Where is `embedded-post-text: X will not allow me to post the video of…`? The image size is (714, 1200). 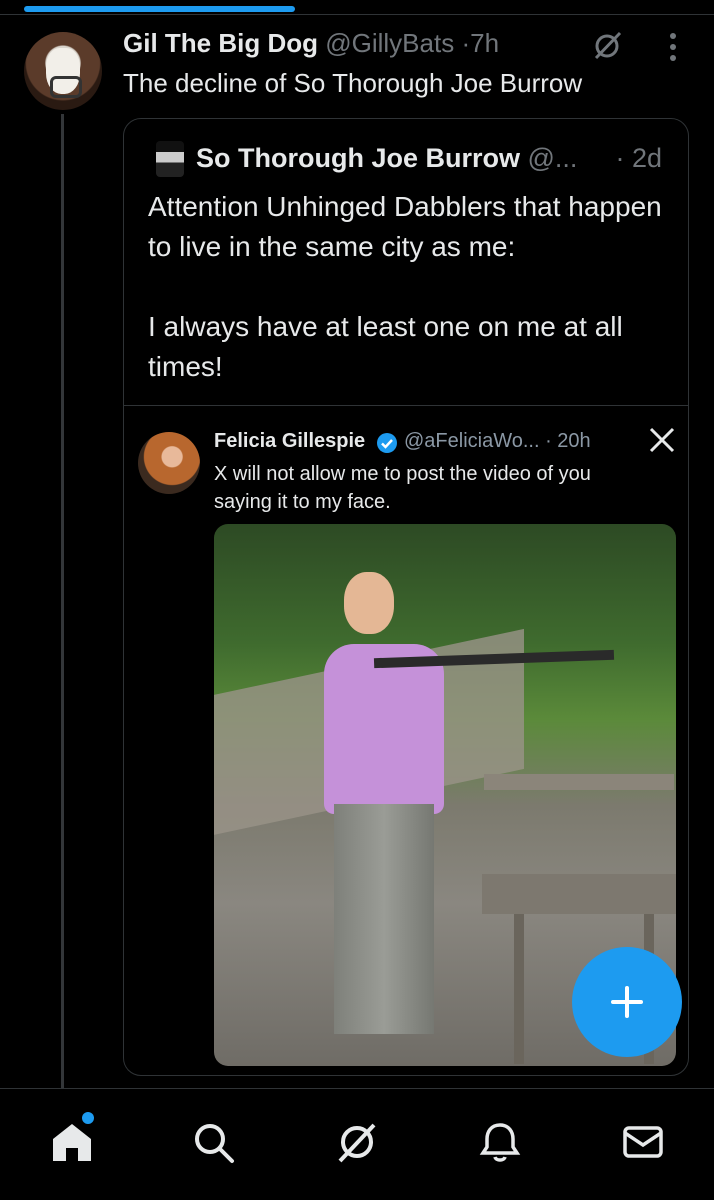 embedded-post-text: X will not allow me to post the video of… is located at coordinates (402, 488).